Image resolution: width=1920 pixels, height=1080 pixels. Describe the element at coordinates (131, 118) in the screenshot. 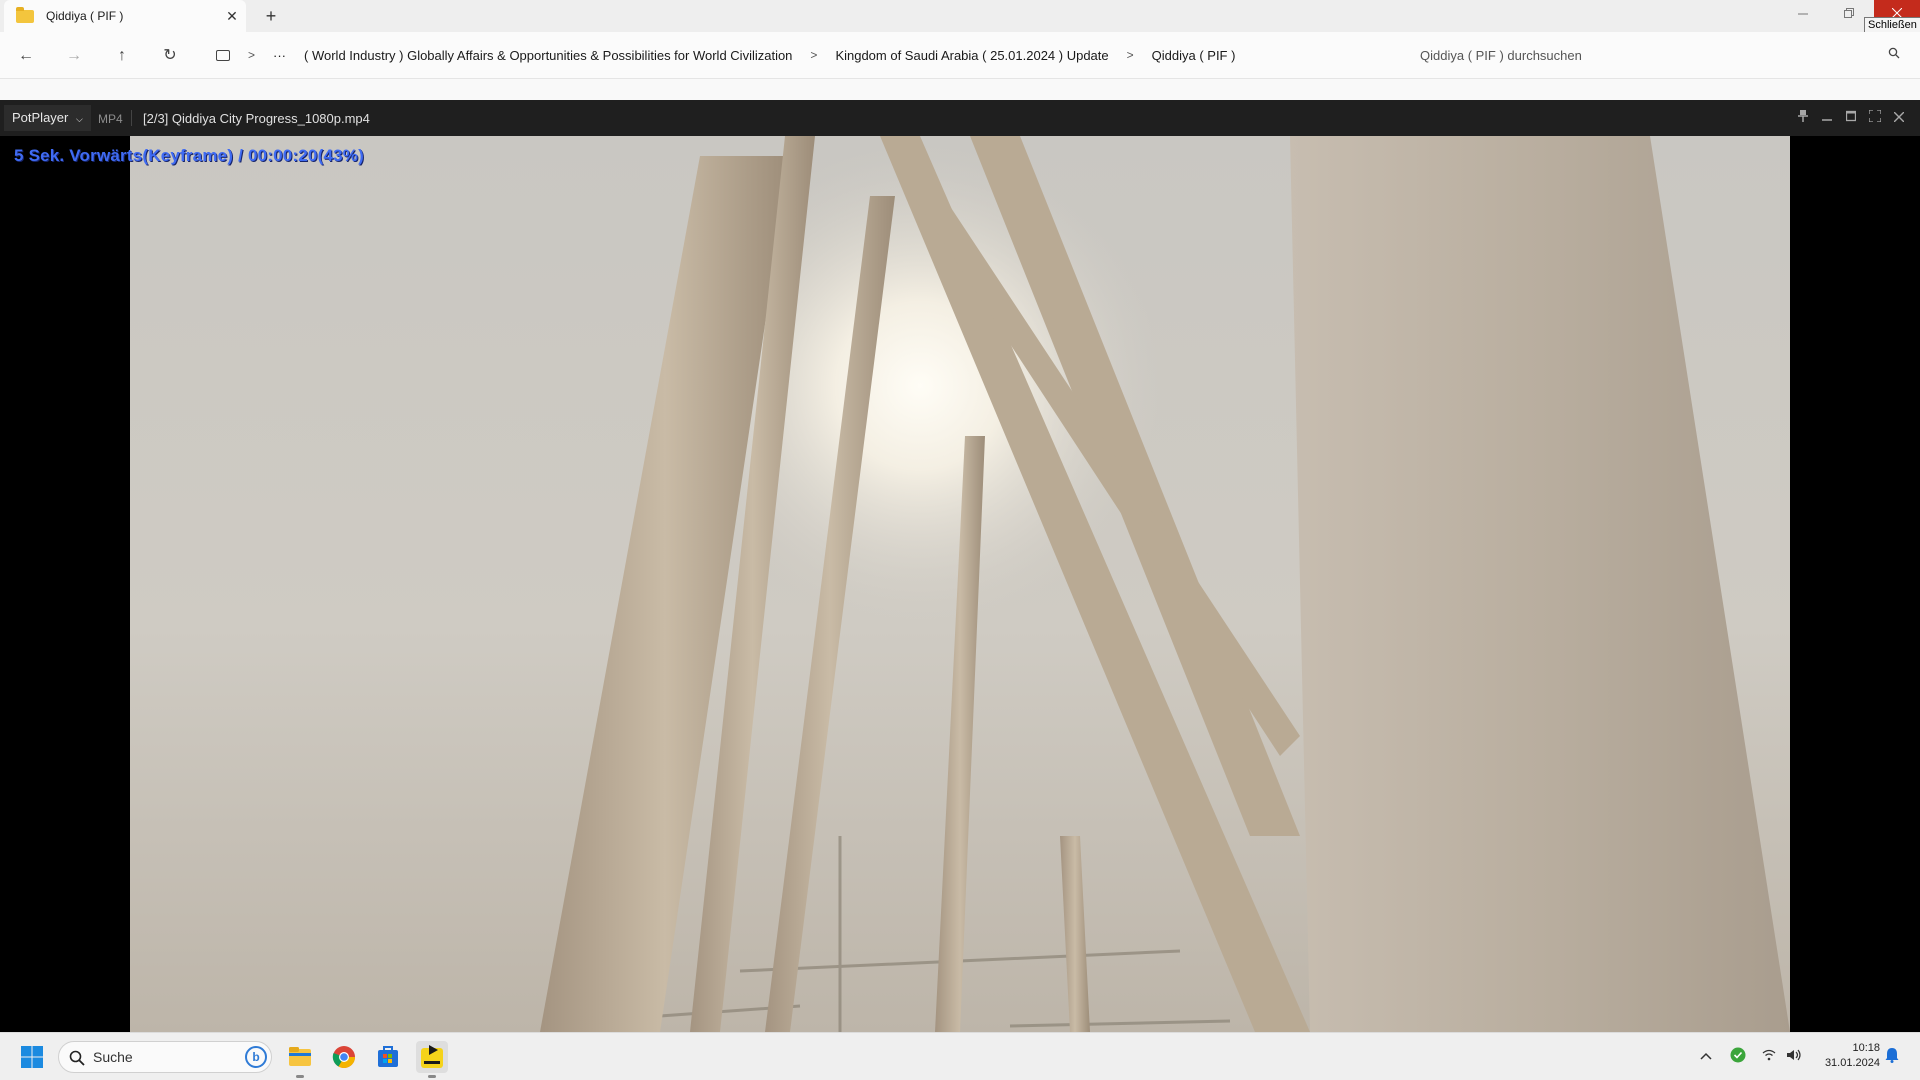

I see `divider` at that location.